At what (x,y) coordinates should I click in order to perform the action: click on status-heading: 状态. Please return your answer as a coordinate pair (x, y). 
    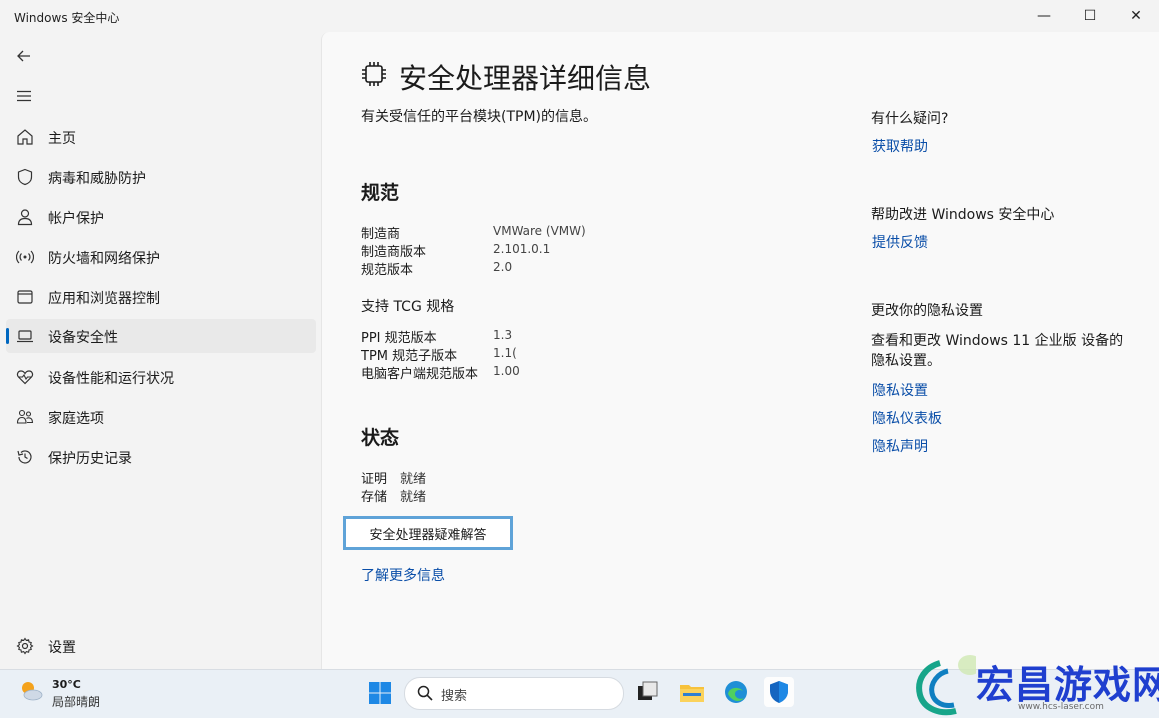
    Looking at the image, I should click on (380, 438).